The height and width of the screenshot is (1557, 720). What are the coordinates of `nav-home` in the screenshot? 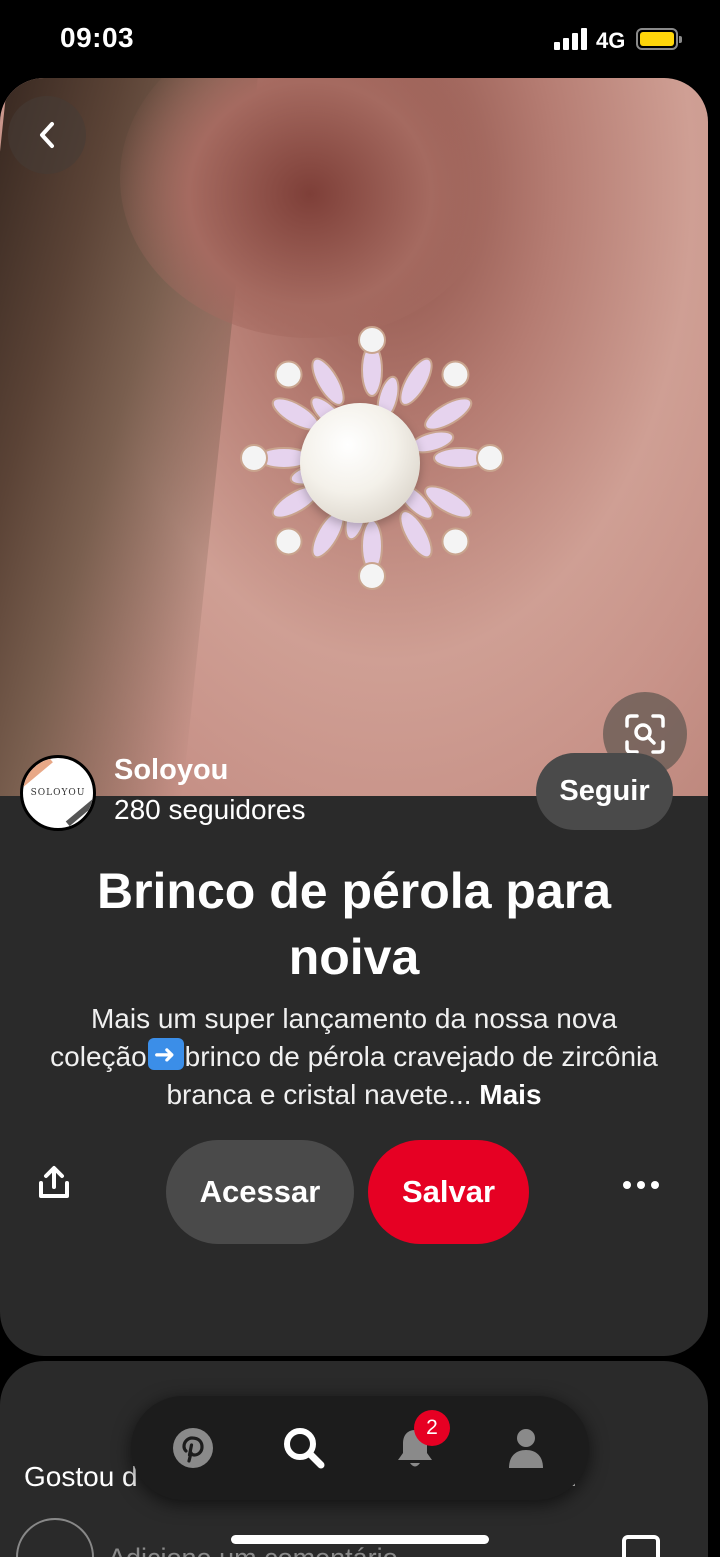 It's located at (193, 1448).